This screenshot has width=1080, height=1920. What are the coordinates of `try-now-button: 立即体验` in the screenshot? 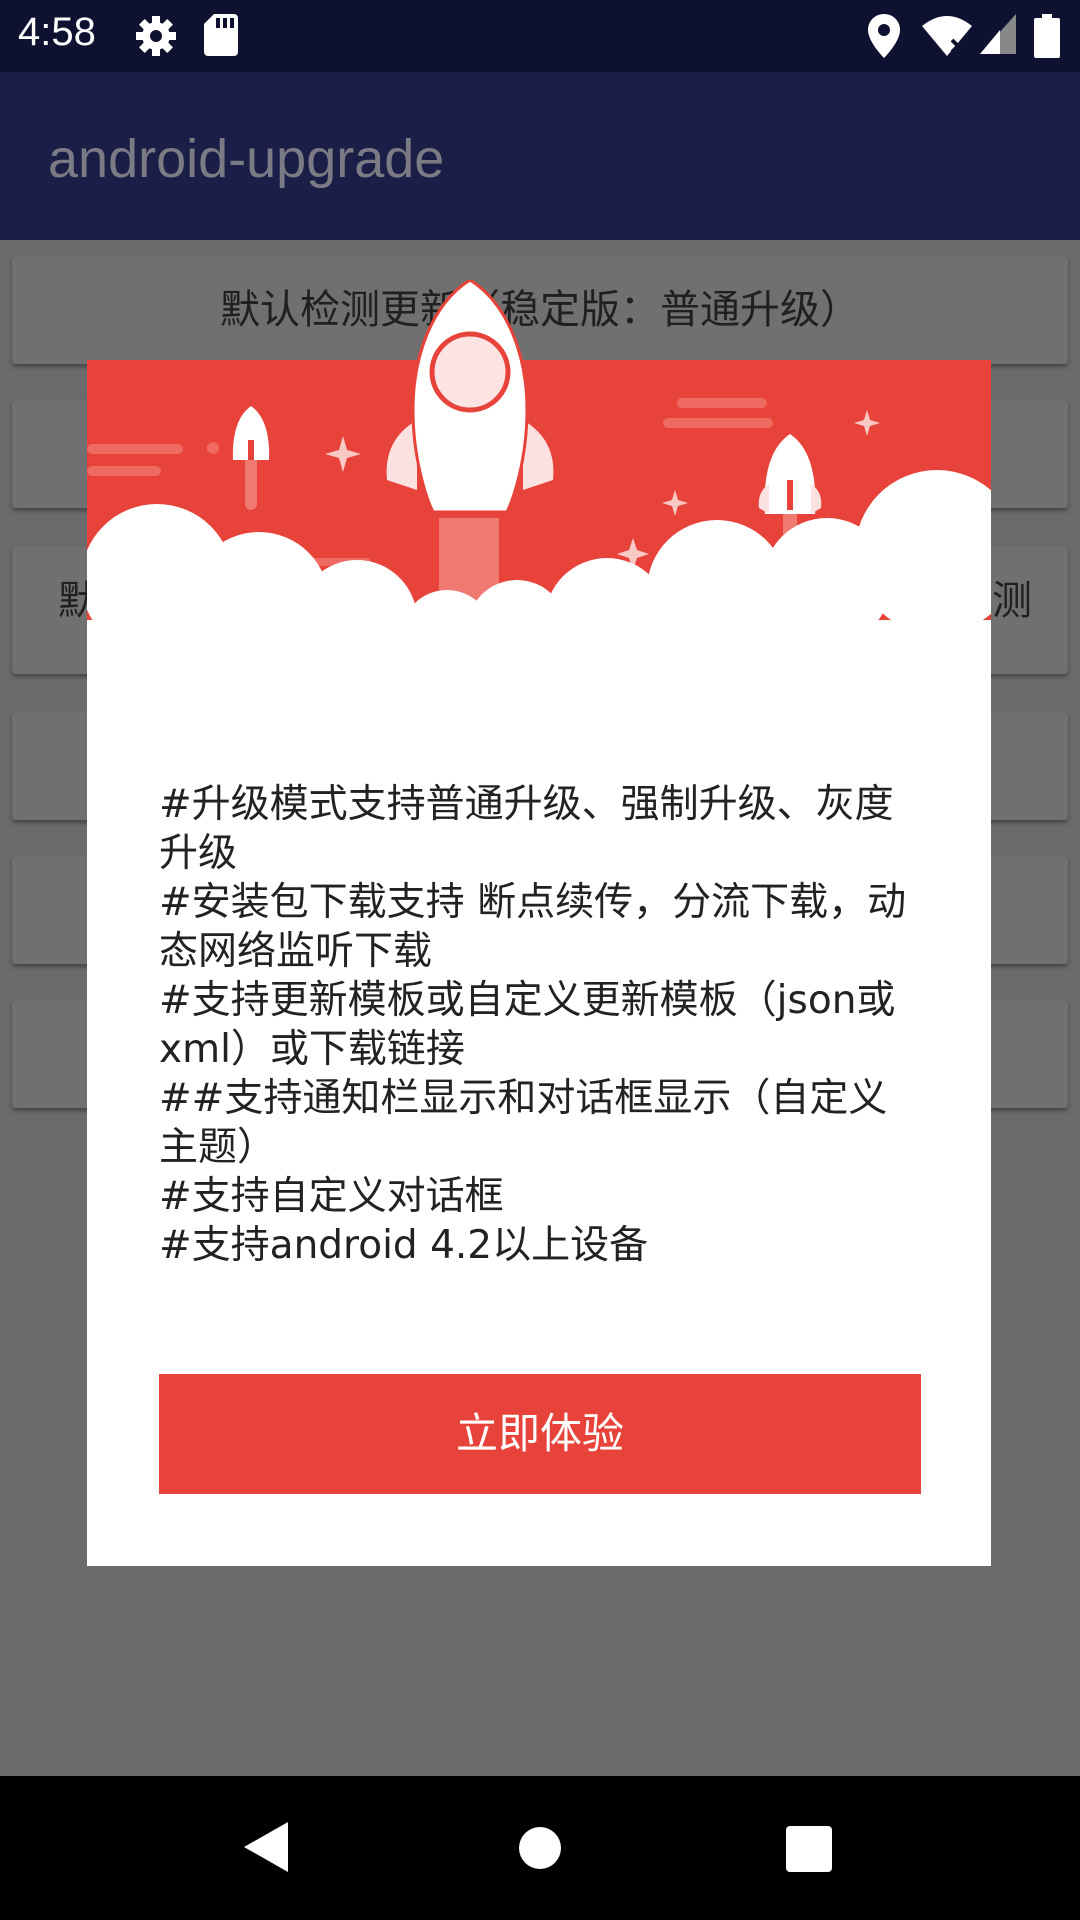 It's located at (540, 1434).